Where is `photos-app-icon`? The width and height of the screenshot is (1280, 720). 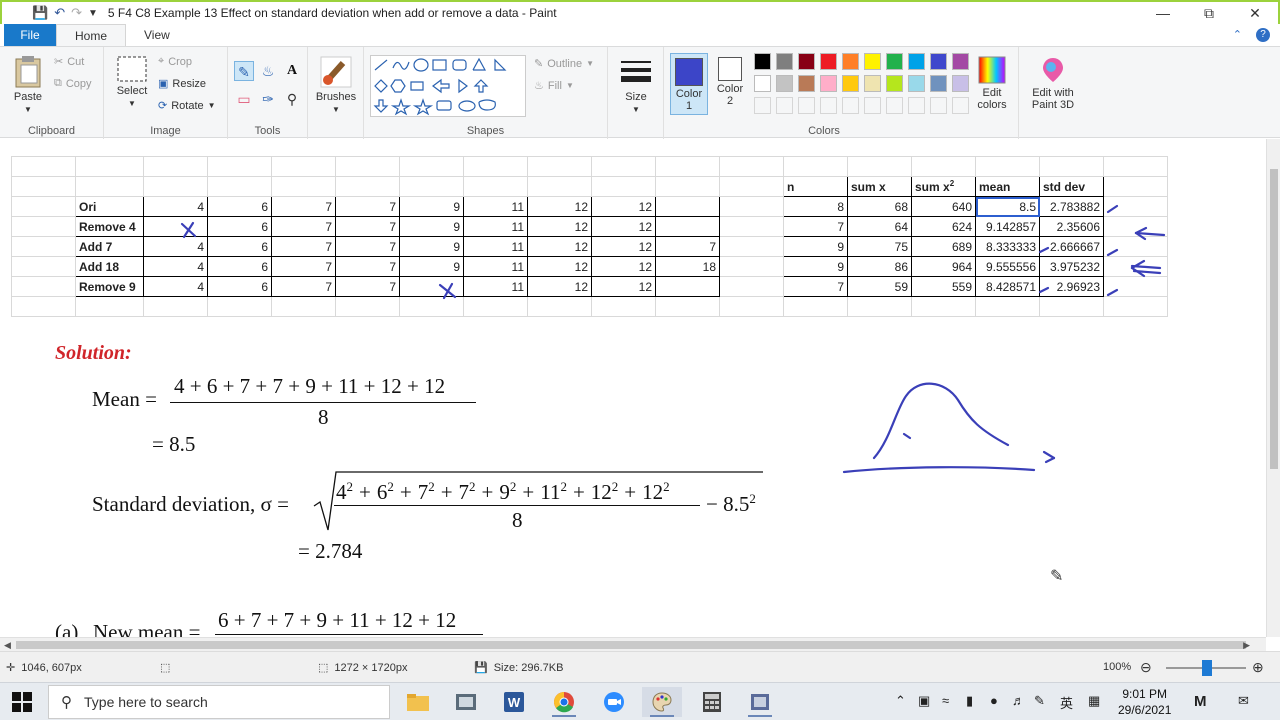
photos-app-icon is located at coordinates (466, 702).